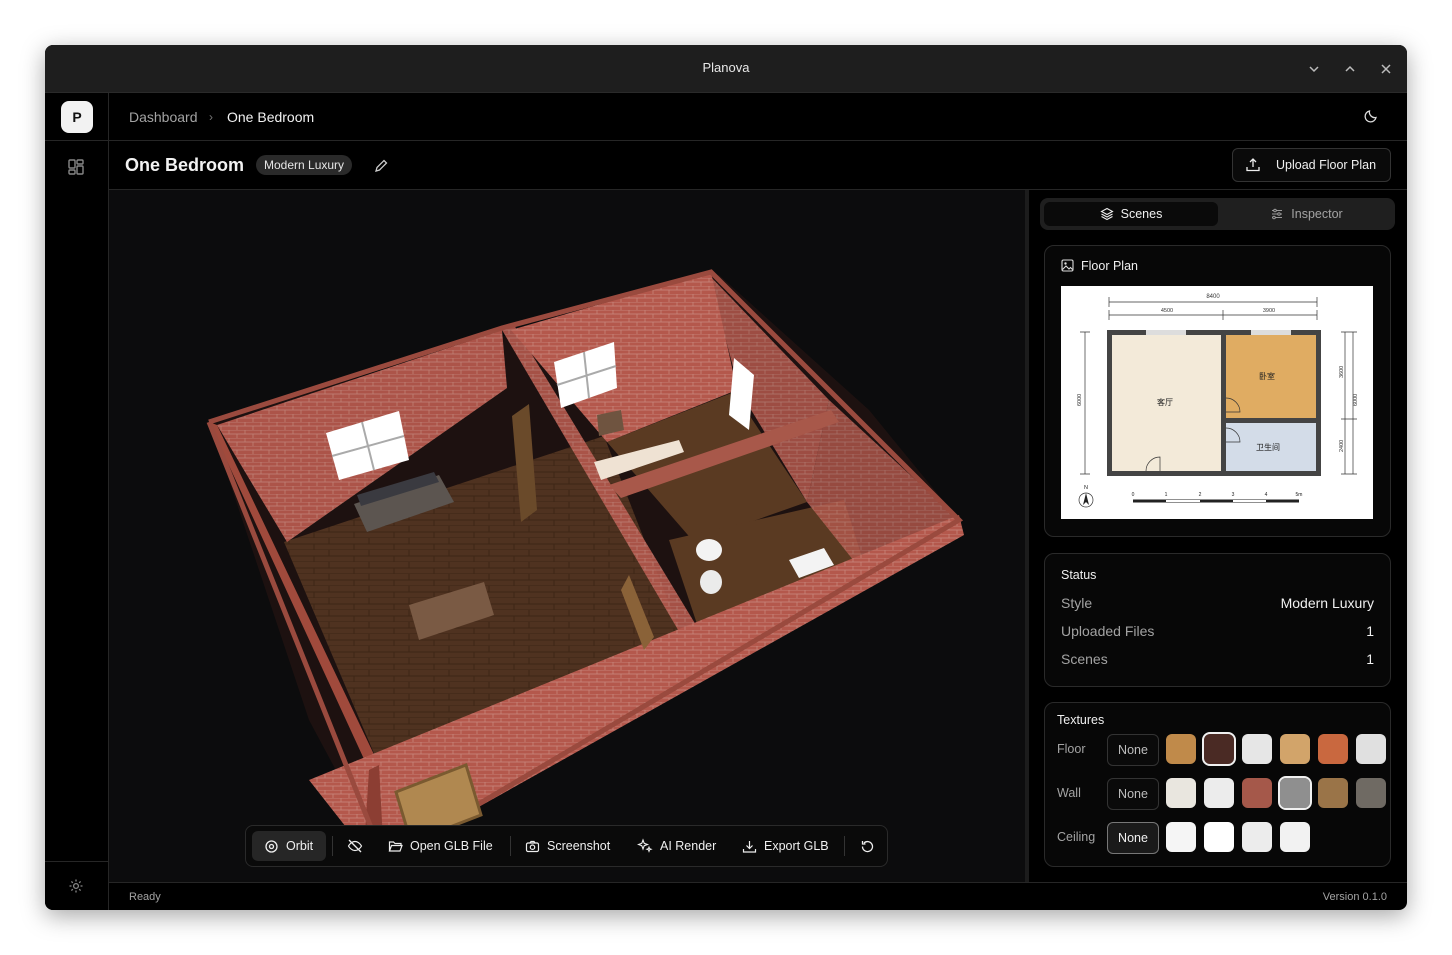 Image resolution: width=1452 pixels, height=955 pixels. I want to click on status-style-label: Style, so click(1077, 603).